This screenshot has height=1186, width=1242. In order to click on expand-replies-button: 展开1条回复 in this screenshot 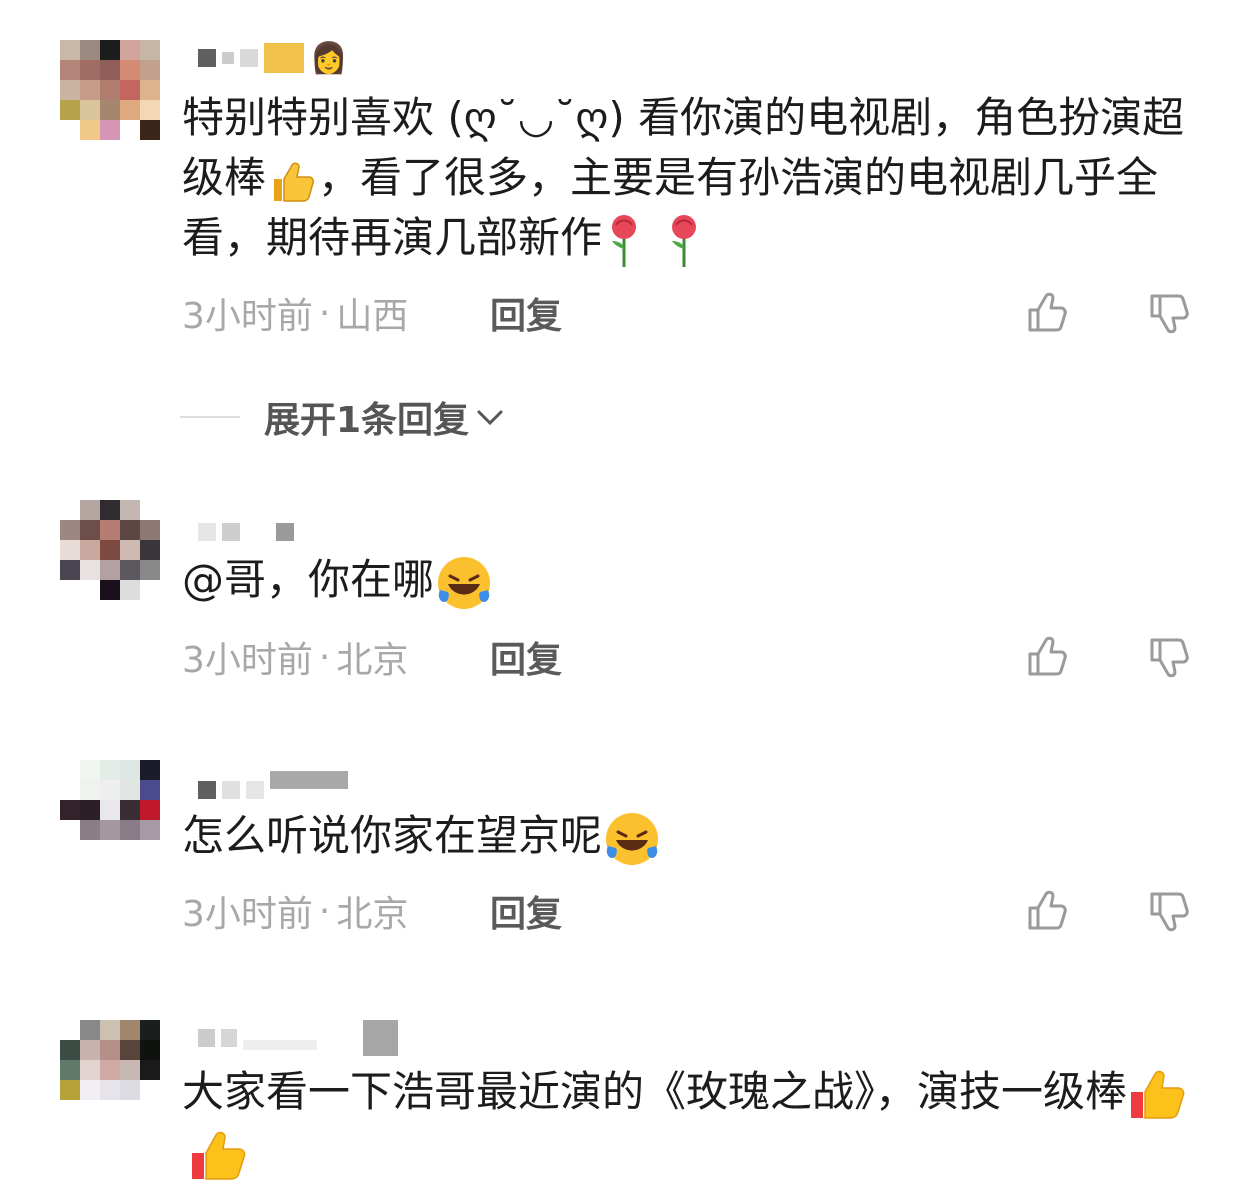, I will do `click(343, 417)`.